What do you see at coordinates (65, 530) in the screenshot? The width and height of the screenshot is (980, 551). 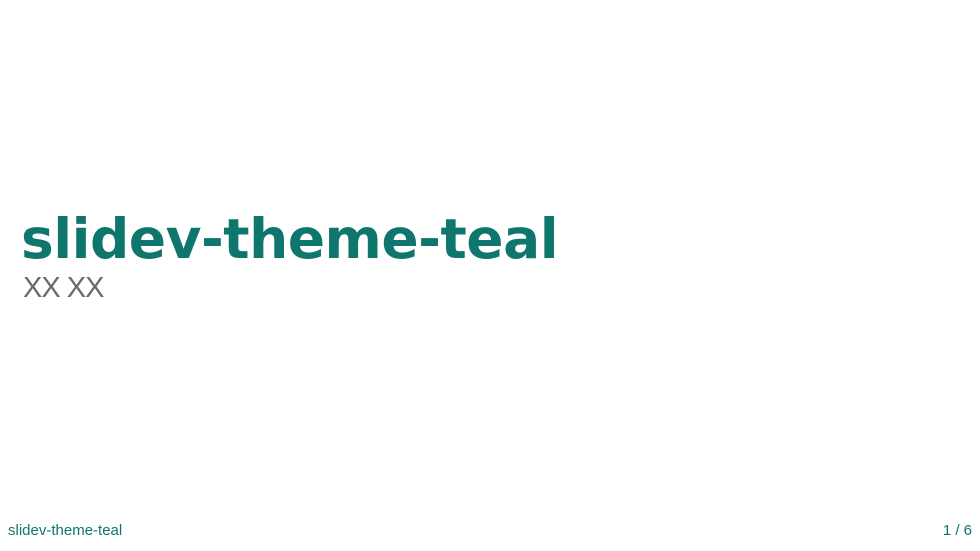 I see `footer-title: slidev-theme-teal` at bounding box center [65, 530].